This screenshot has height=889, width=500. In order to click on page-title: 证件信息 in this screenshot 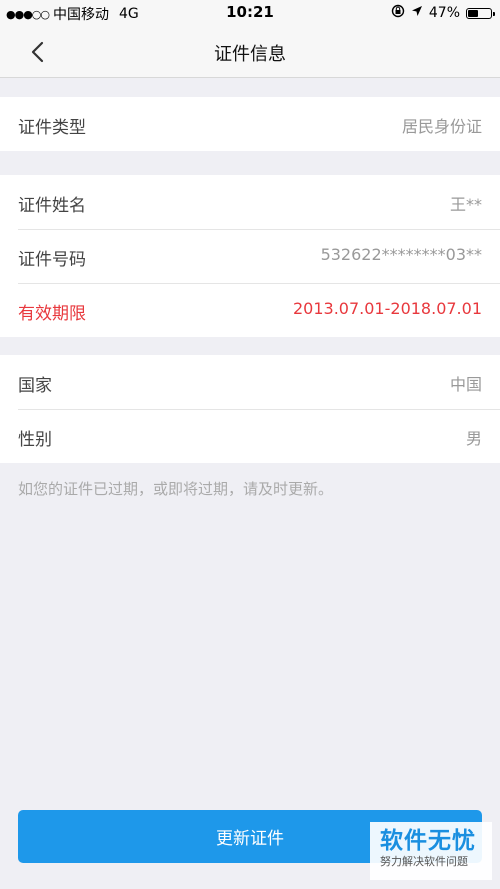, I will do `click(250, 54)`.